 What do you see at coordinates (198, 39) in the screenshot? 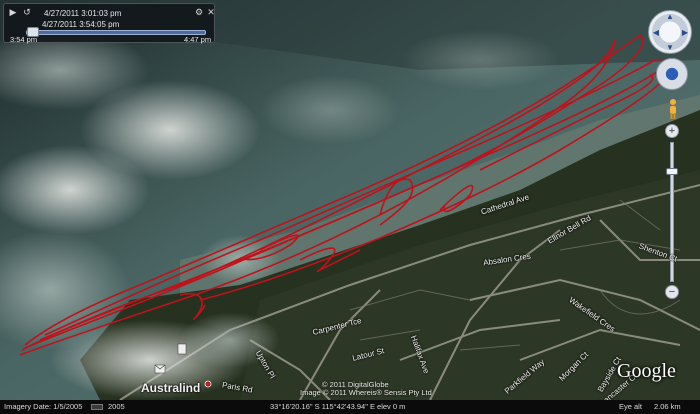
I see `slider-end-time: 4:47 pm` at bounding box center [198, 39].